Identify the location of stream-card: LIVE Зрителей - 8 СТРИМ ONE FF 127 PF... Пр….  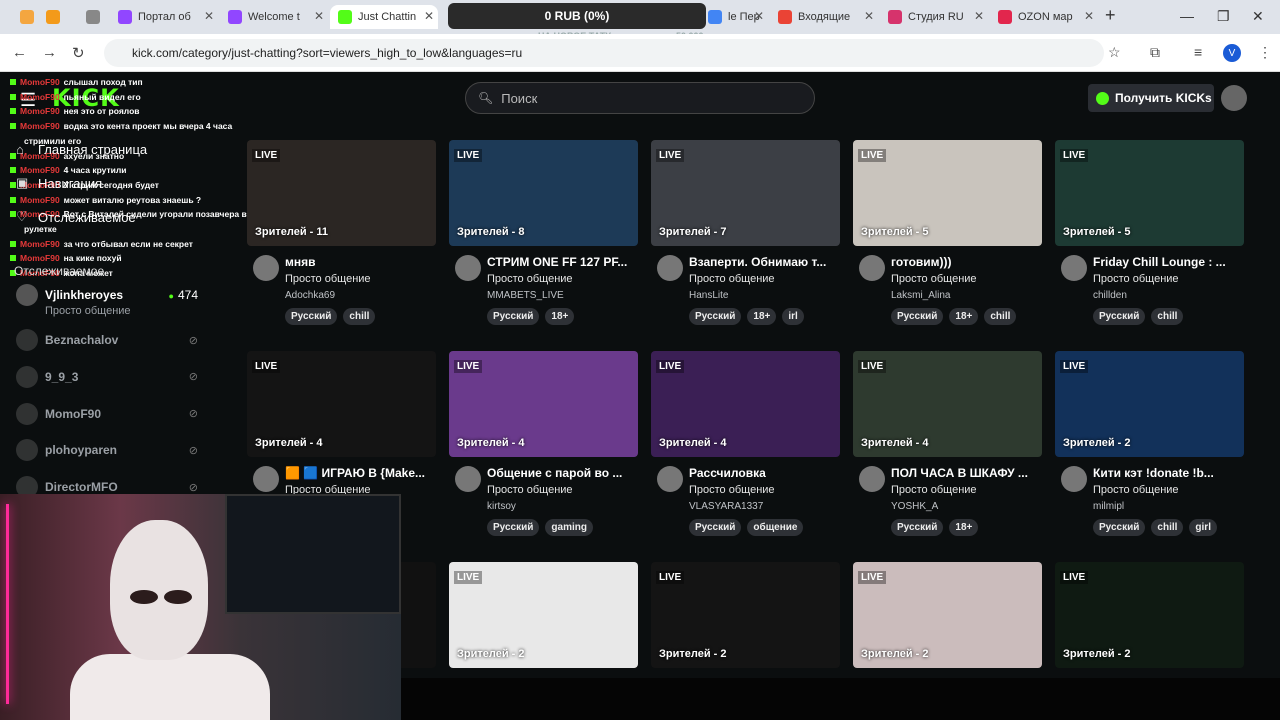
(543, 233).